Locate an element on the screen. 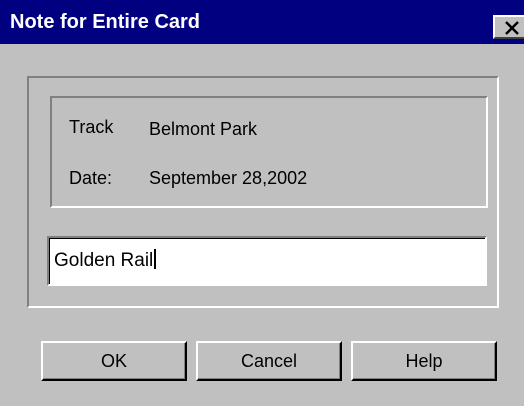 The height and width of the screenshot is (406, 524). track-label: Track is located at coordinates (91, 127).